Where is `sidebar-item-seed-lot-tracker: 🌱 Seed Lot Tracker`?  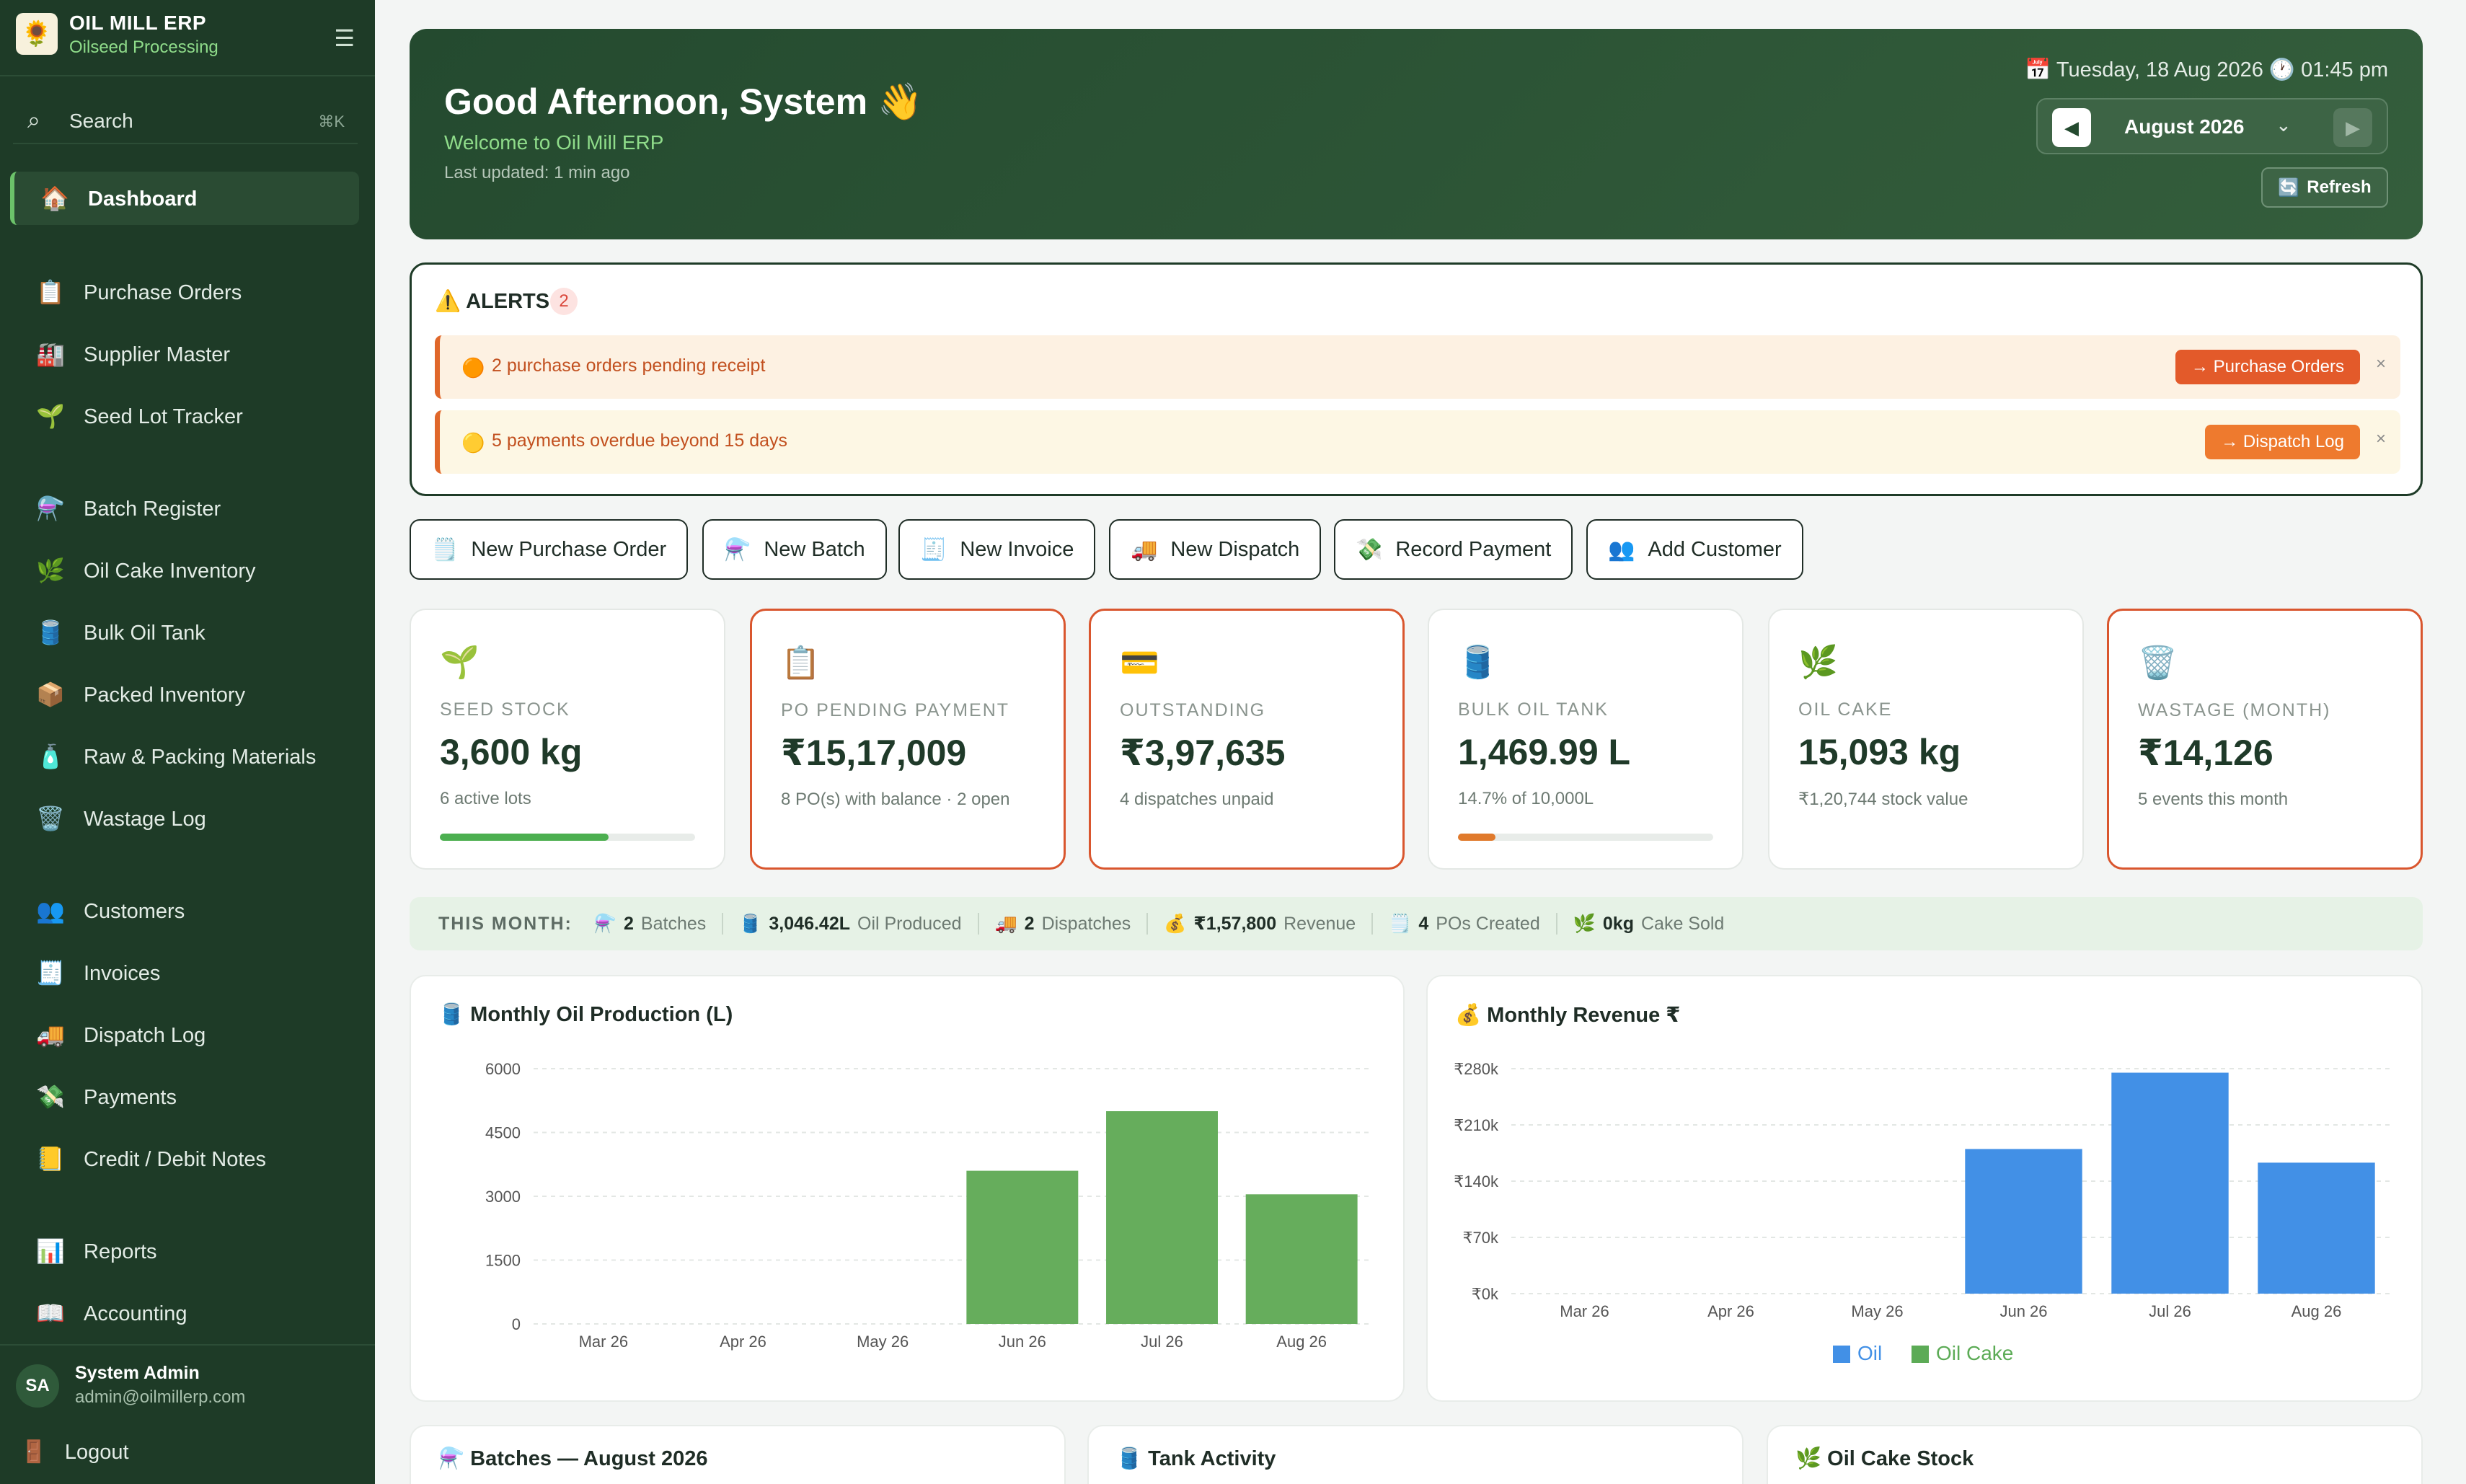
sidebar-item-seed-lot-tracker: 🌱 Seed Lot Tracker is located at coordinates (185, 416).